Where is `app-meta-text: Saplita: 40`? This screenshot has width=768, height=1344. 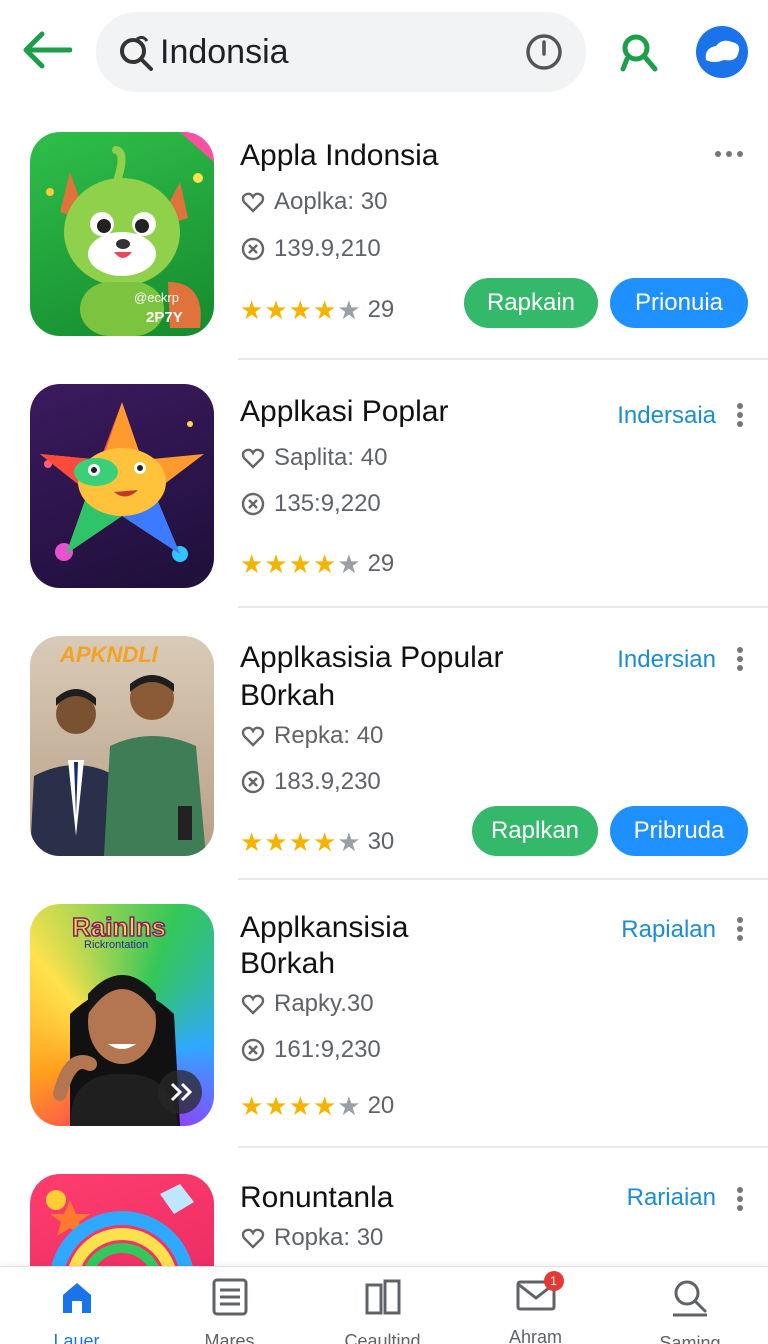 app-meta-text: Saplita: 40 is located at coordinates (331, 457).